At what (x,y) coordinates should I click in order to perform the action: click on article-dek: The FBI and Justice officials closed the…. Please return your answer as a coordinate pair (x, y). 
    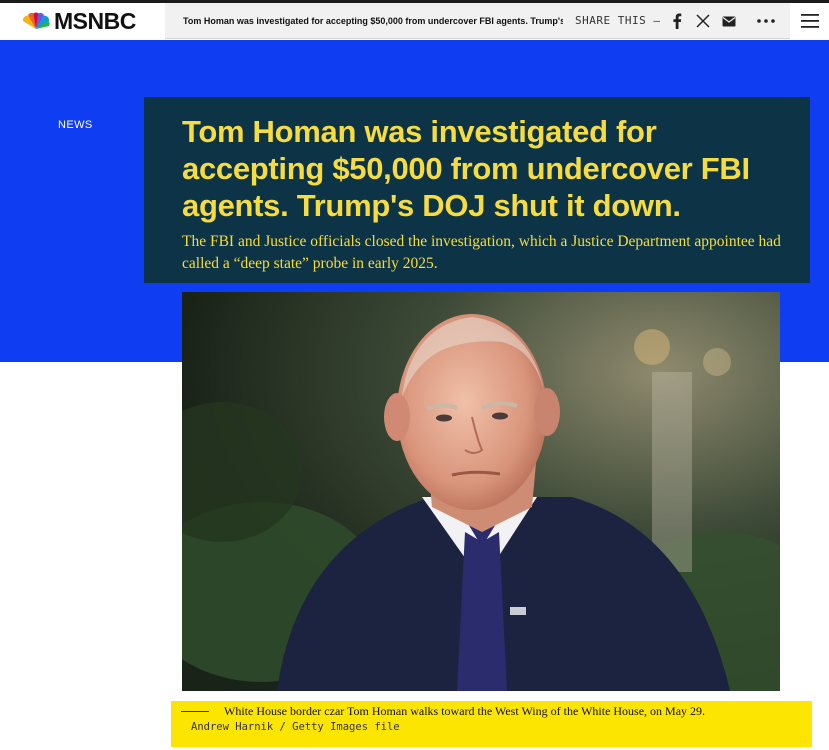
    Looking at the image, I should click on (481, 252).